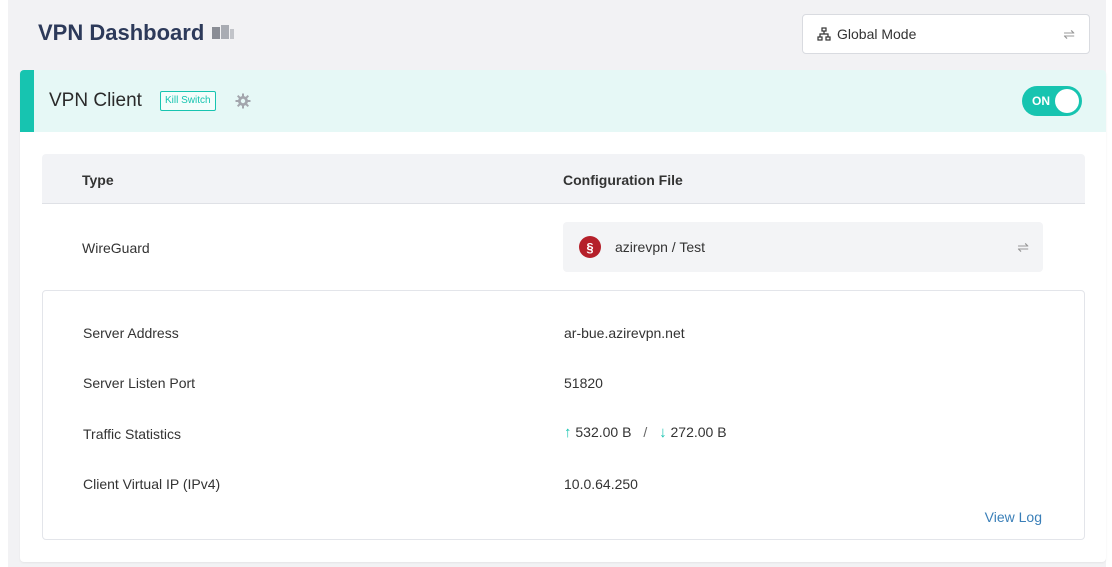 The height and width of the screenshot is (567, 1112). What do you see at coordinates (660, 247) in the screenshot?
I see `config-file-value: azirevpn / Test` at bounding box center [660, 247].